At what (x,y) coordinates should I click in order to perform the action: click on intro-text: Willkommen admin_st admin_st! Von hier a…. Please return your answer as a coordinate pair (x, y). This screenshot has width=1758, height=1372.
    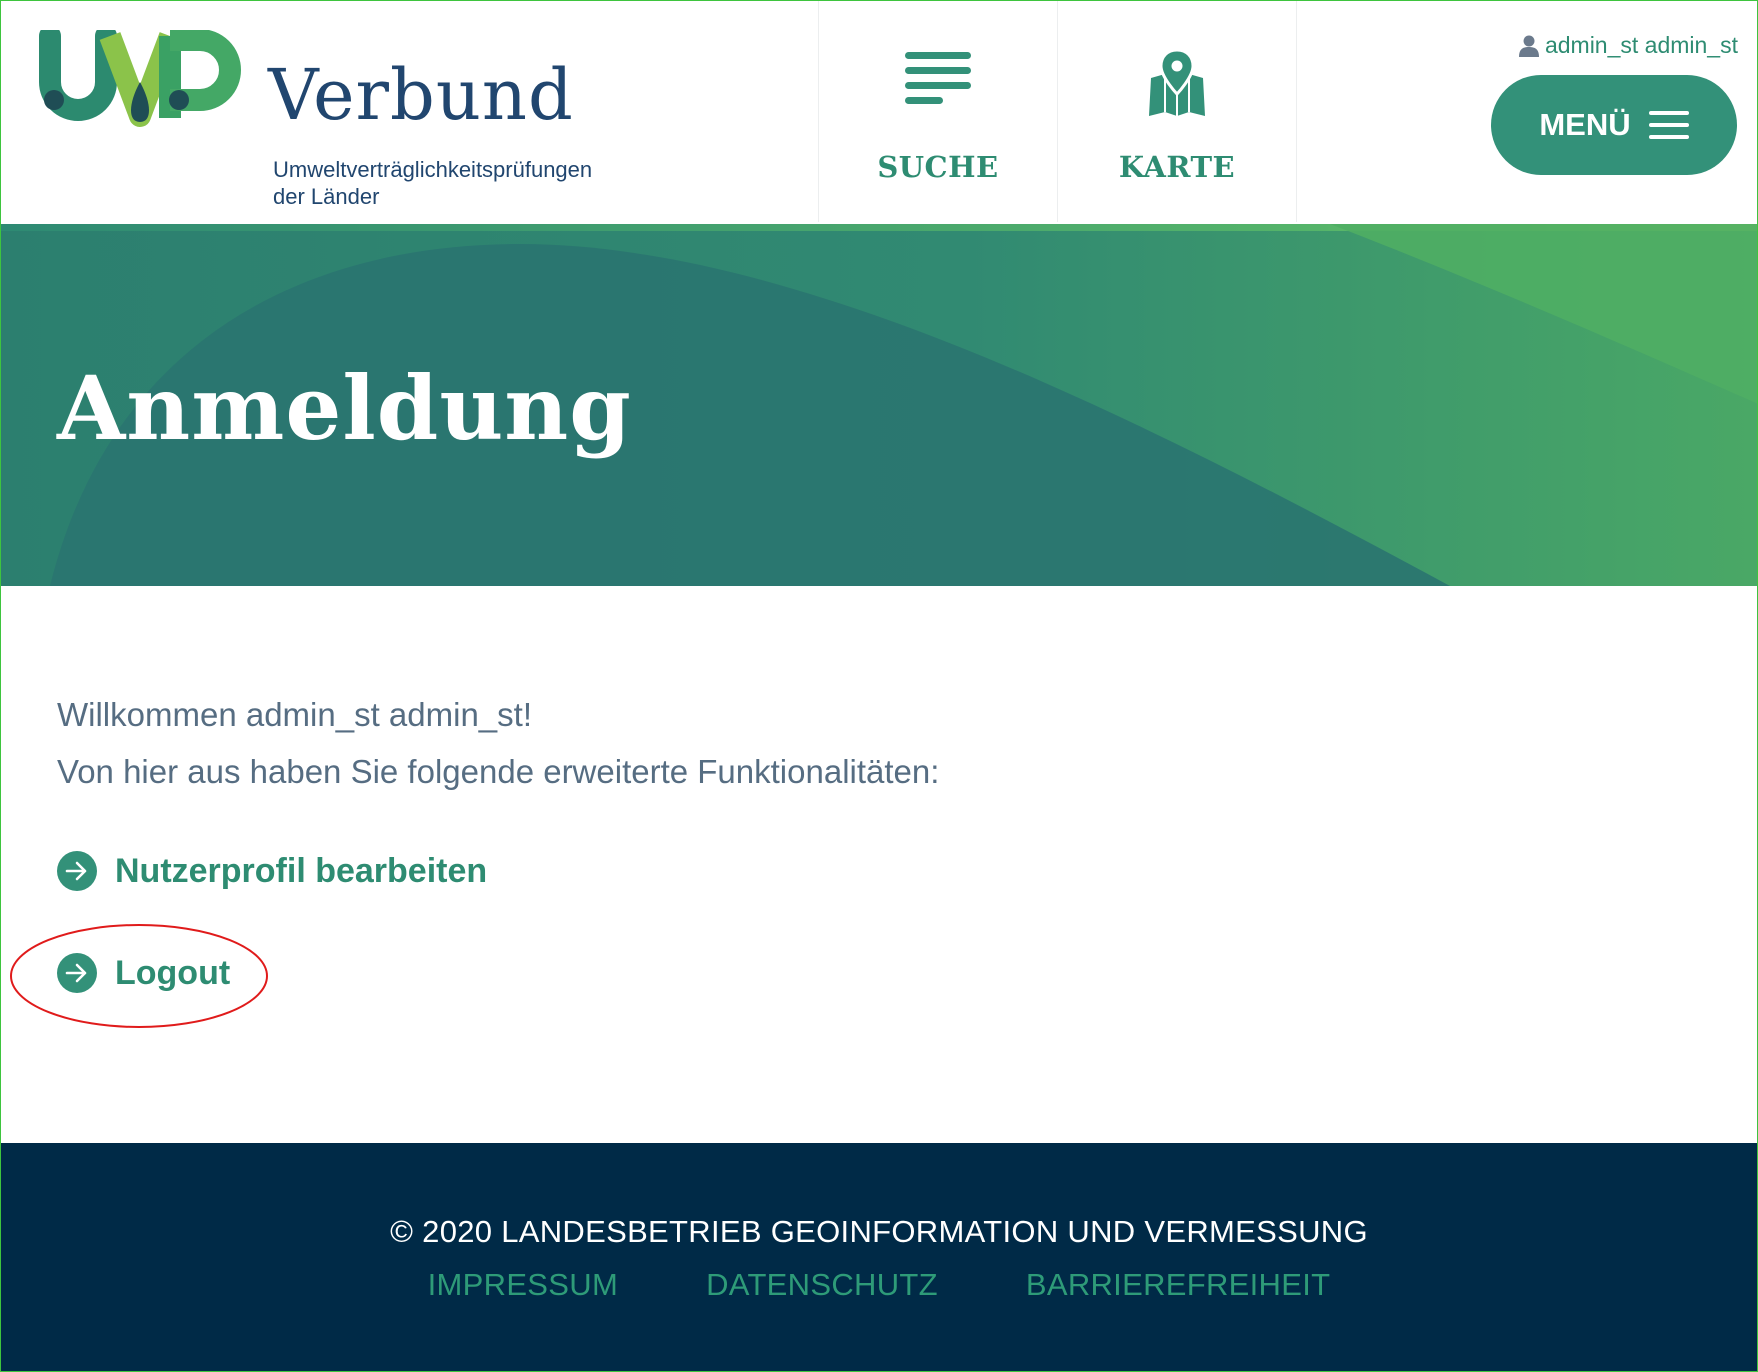
    Looking at the image, I should click on (498, 743).